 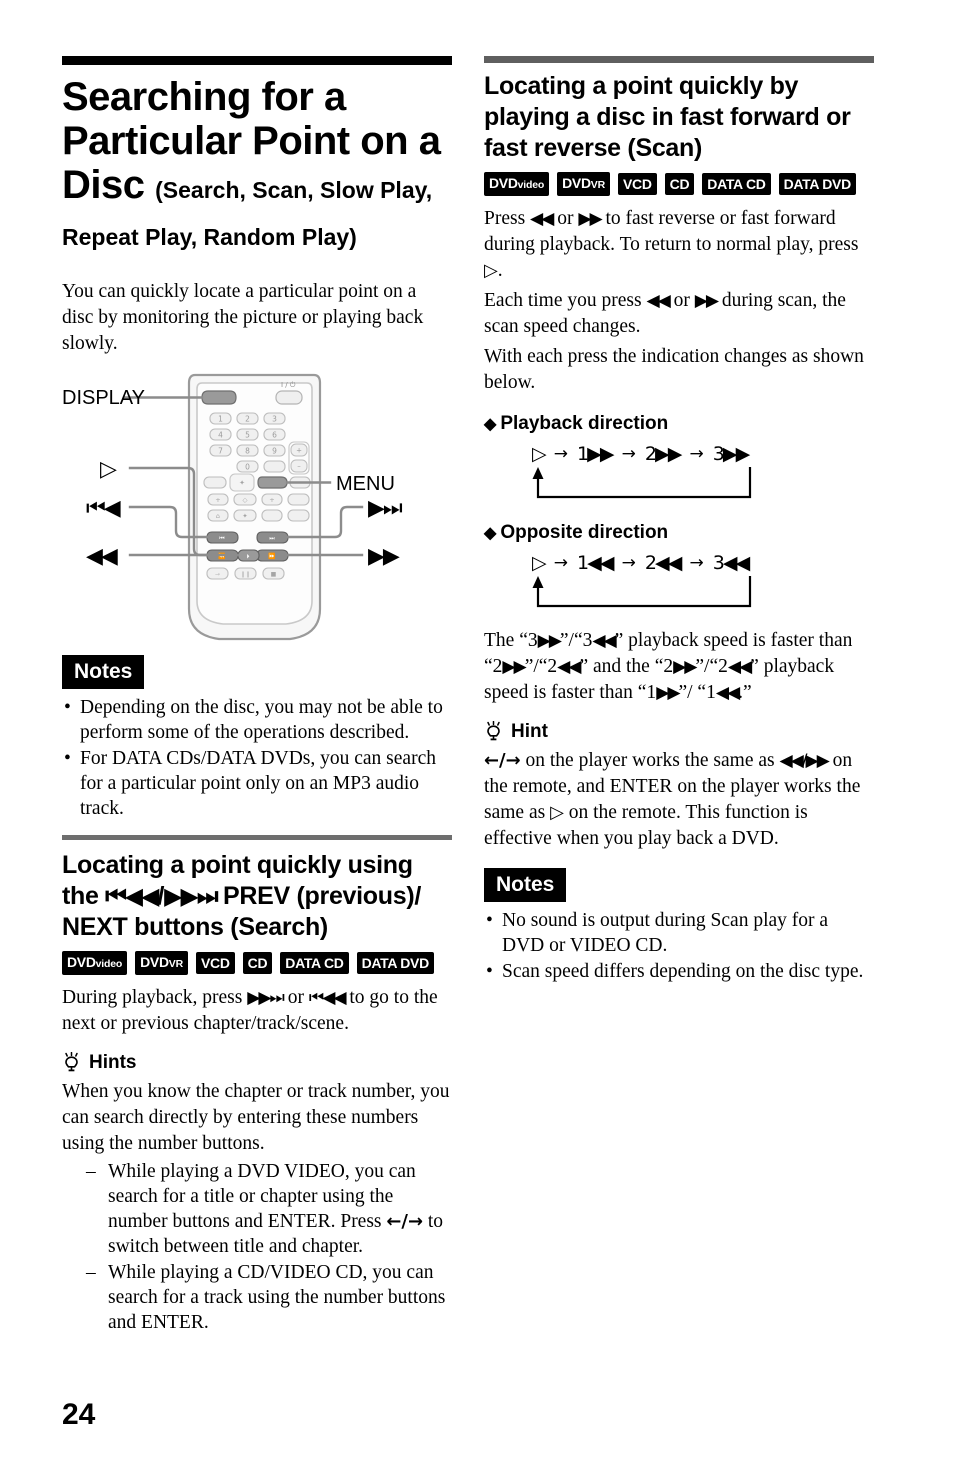 I want to click on diamond-icon: ◆, so click(x=490, y=424).